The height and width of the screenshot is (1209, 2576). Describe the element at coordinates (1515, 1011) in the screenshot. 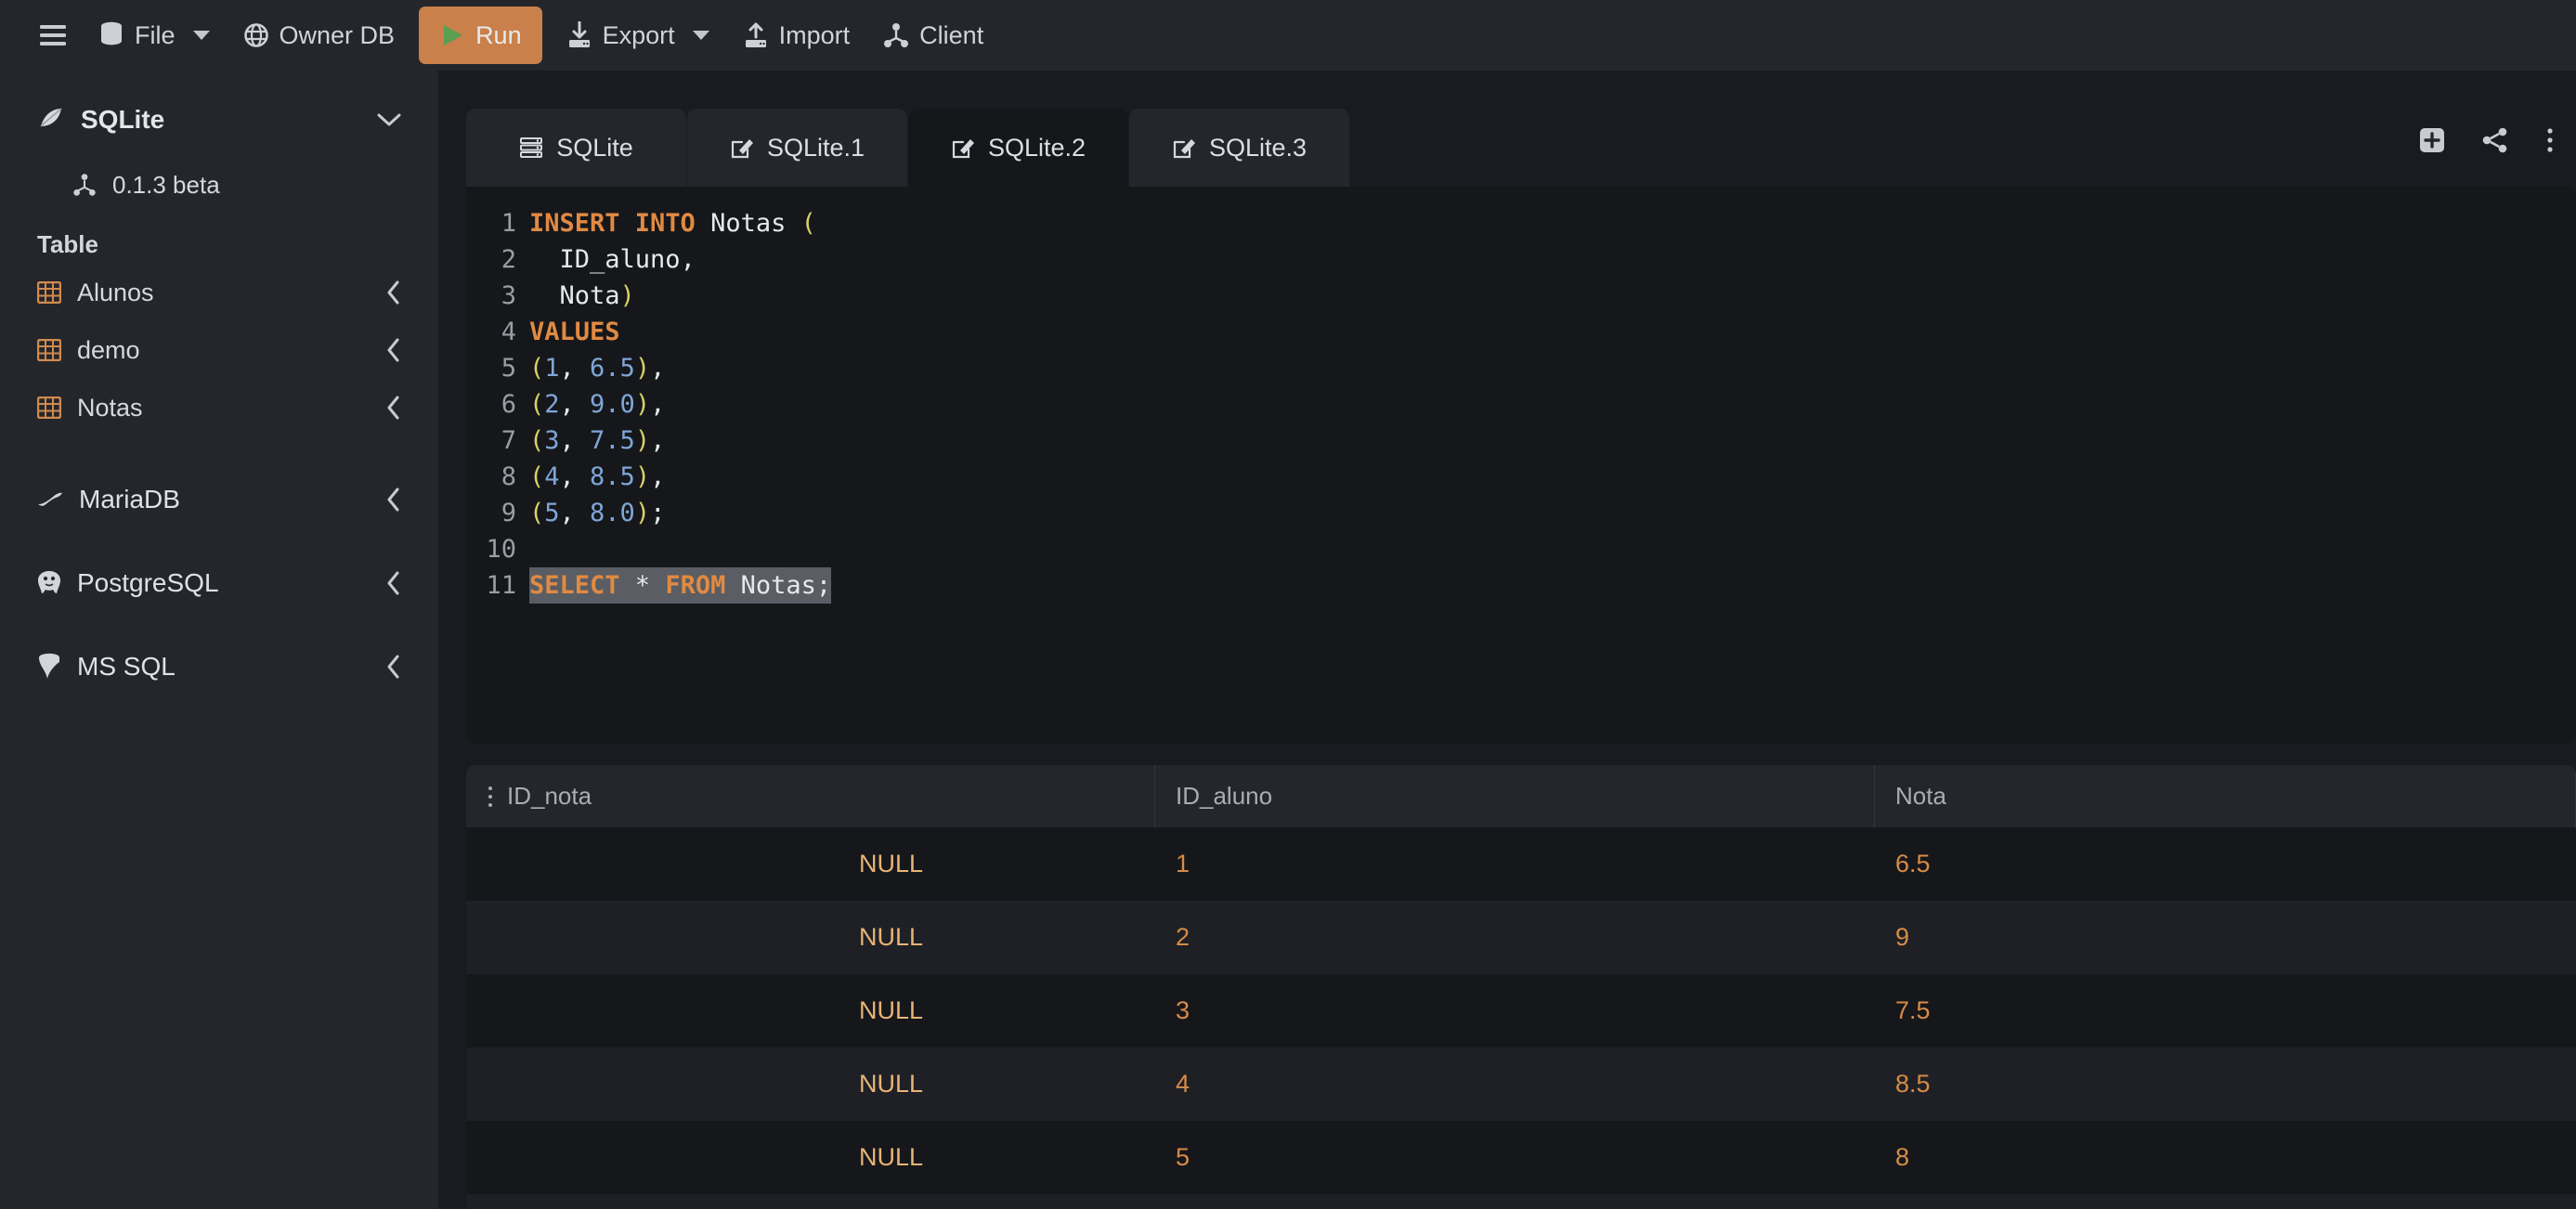

I see `cell-id-aluno: 3` at that location.